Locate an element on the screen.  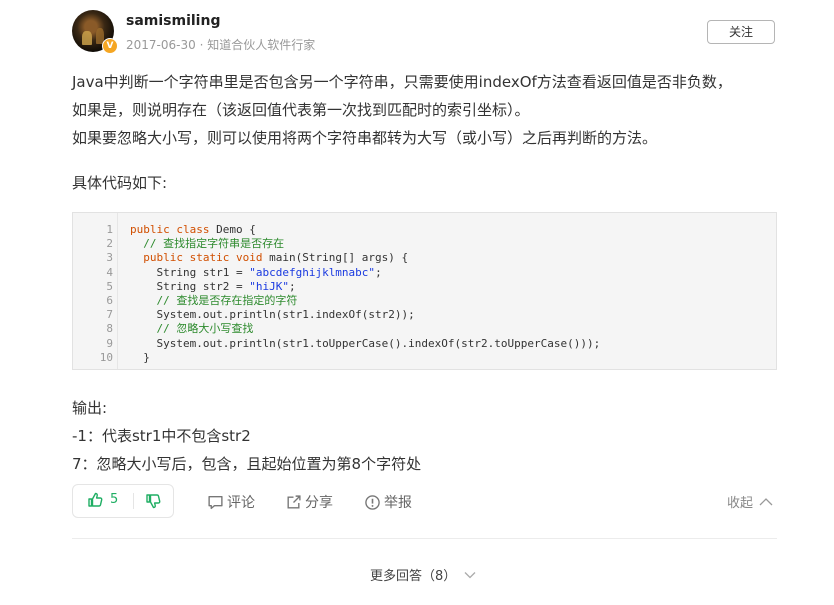
line-number: 1 is located at coordinates (109, 229).